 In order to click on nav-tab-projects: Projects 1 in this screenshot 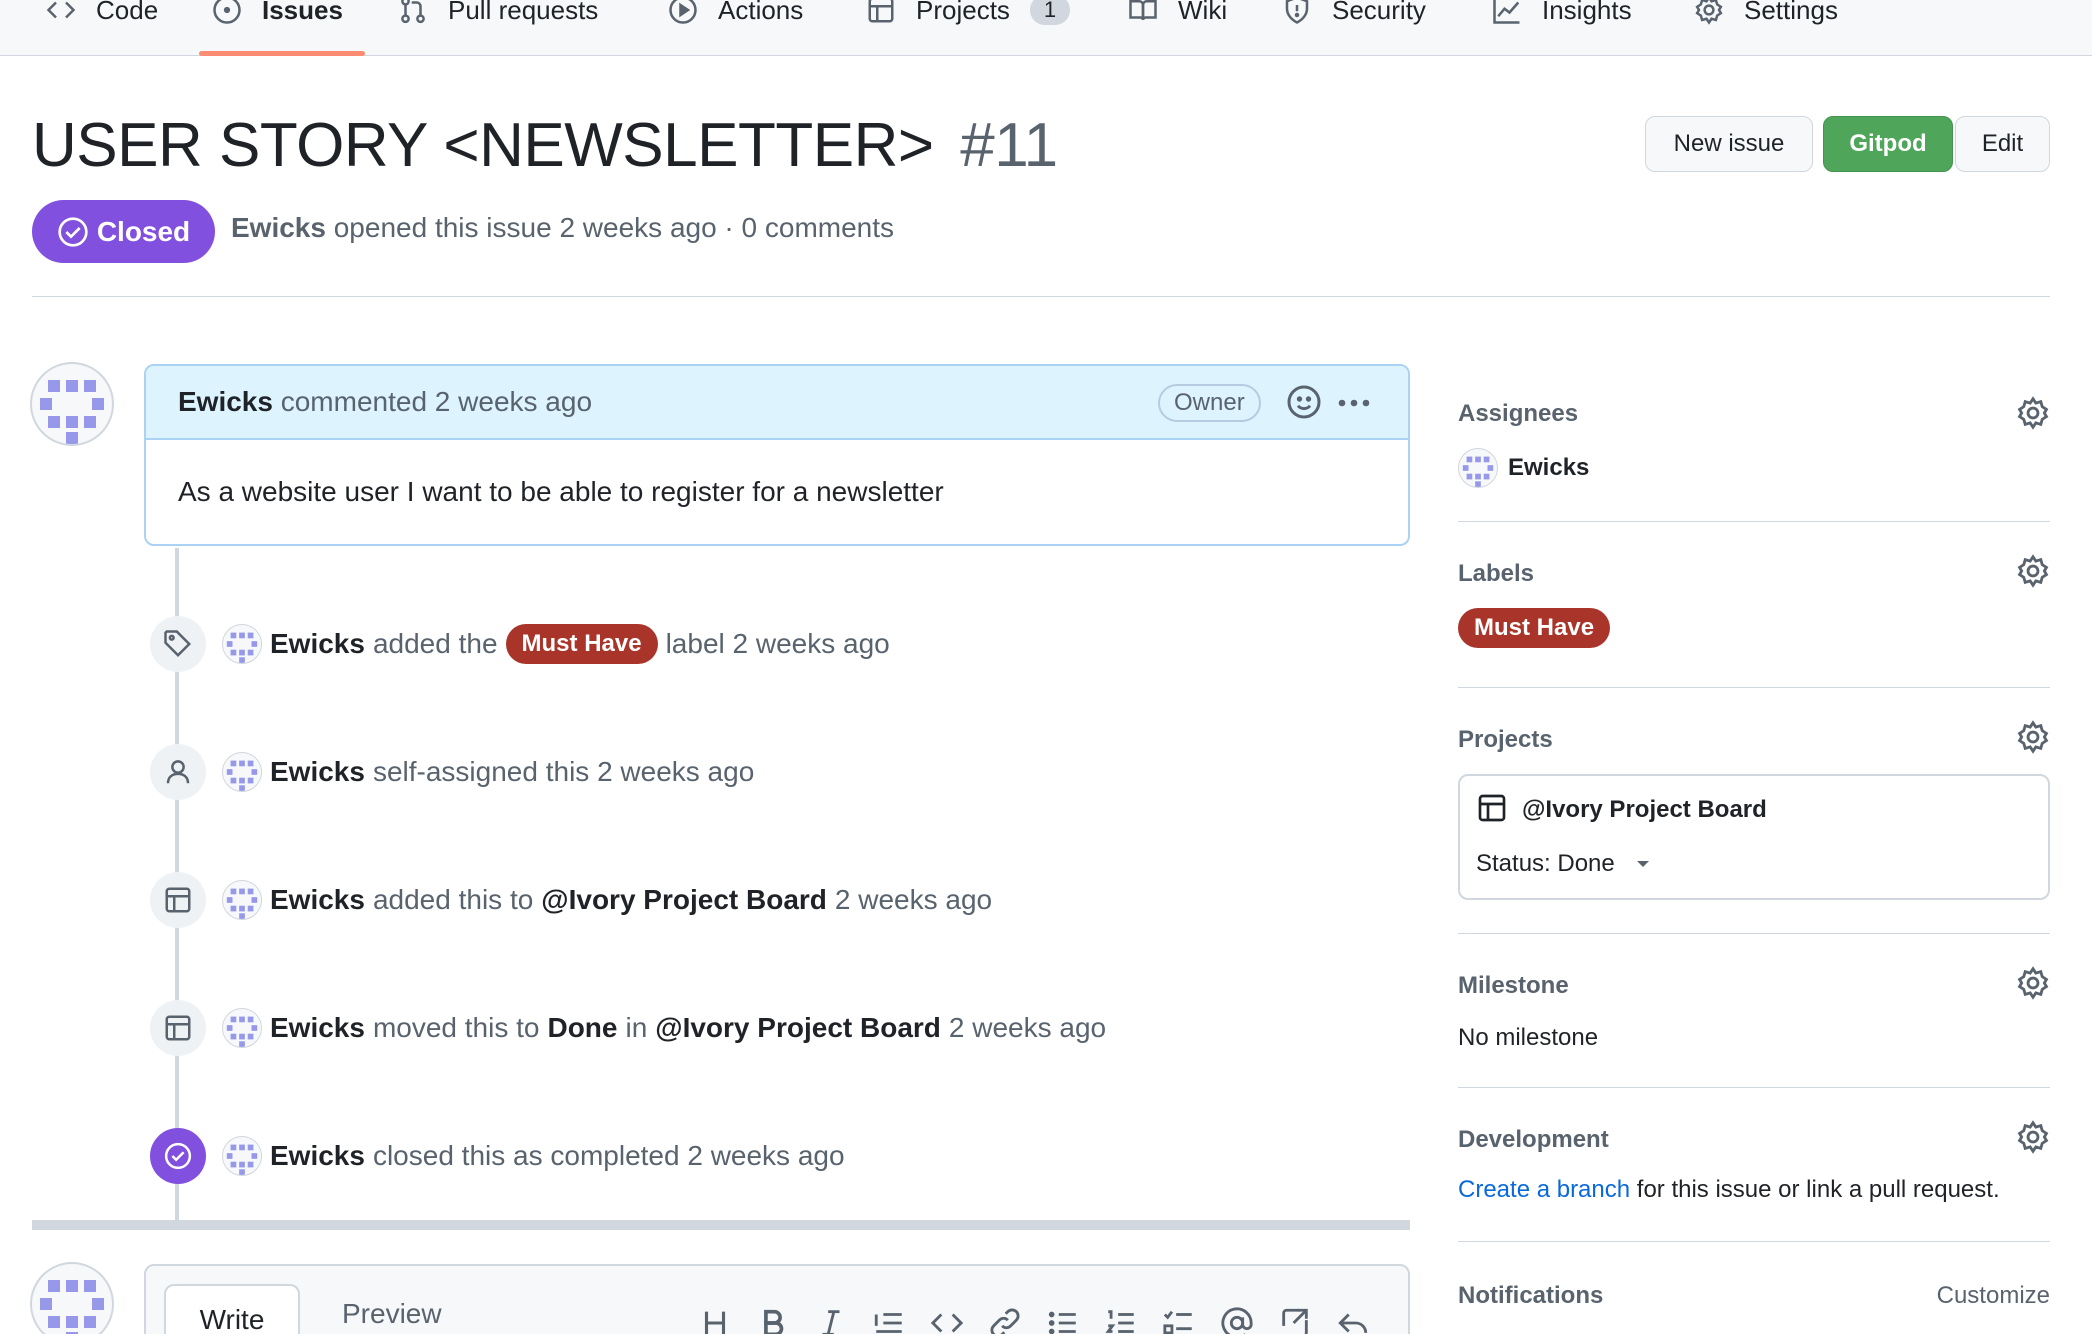, I will do `click(968, 28)`.